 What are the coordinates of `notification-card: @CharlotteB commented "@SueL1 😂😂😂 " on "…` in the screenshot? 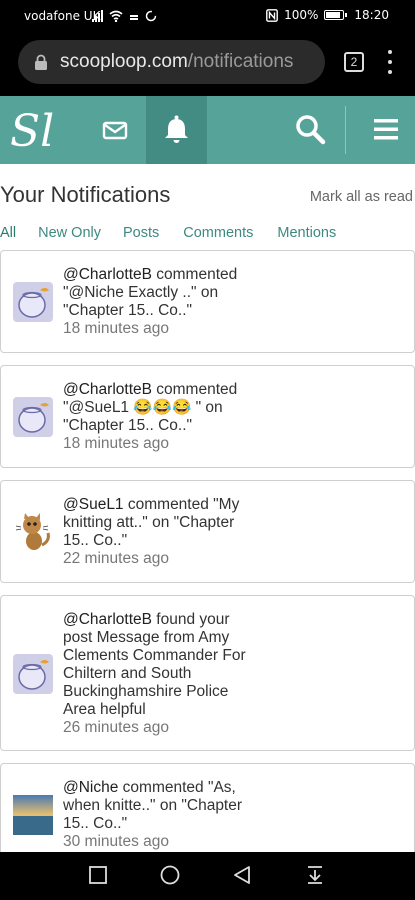 It's located at (207, 416).